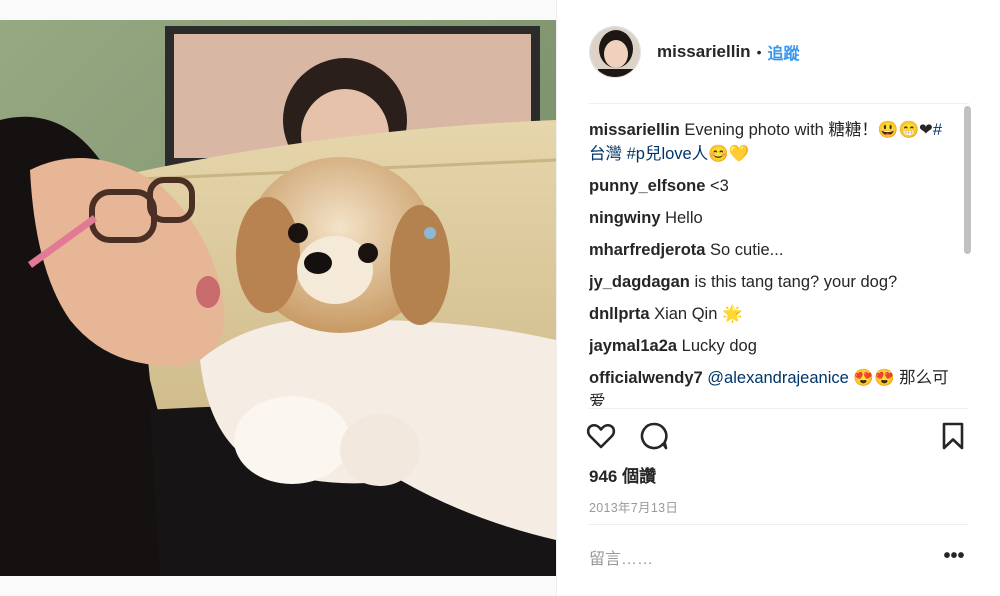 The image size is (1000, 596). Describe the element at coordinates (625, 218) in the screenshot. I see `comment-username: ningwiny` at that location.